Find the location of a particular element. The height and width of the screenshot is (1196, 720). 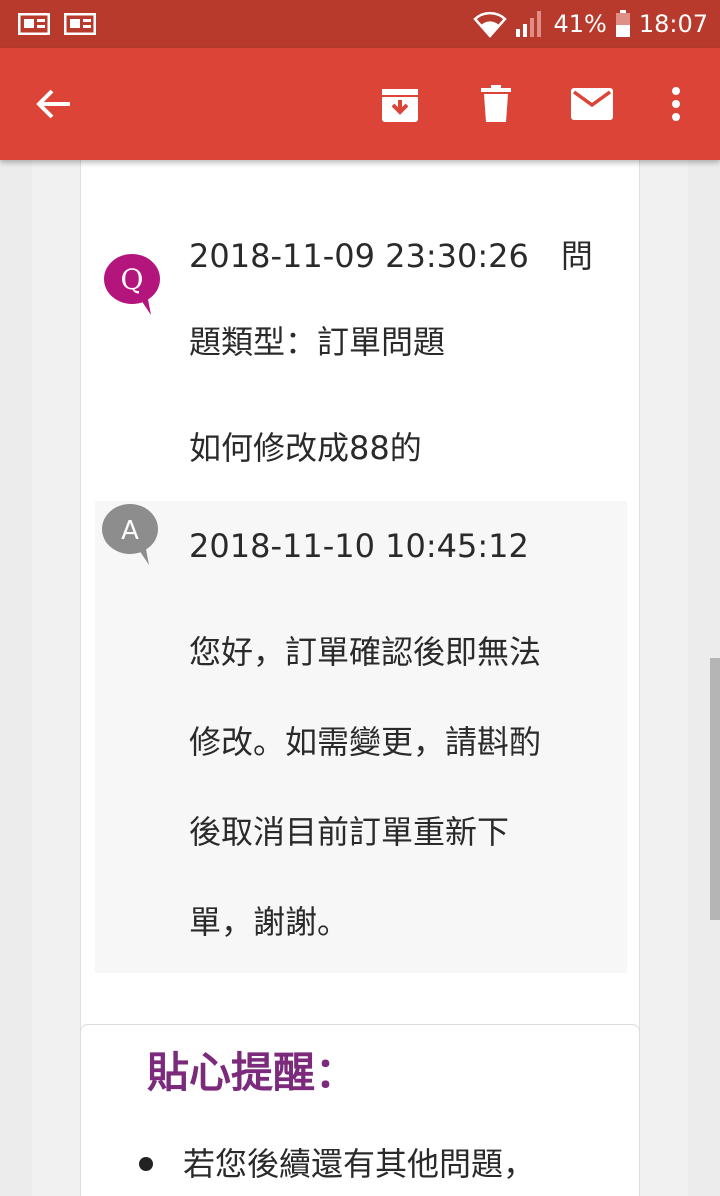

tips-card: 貼心提醒： 若您後續還有其他問題， is located at coordinates (360, 1110).